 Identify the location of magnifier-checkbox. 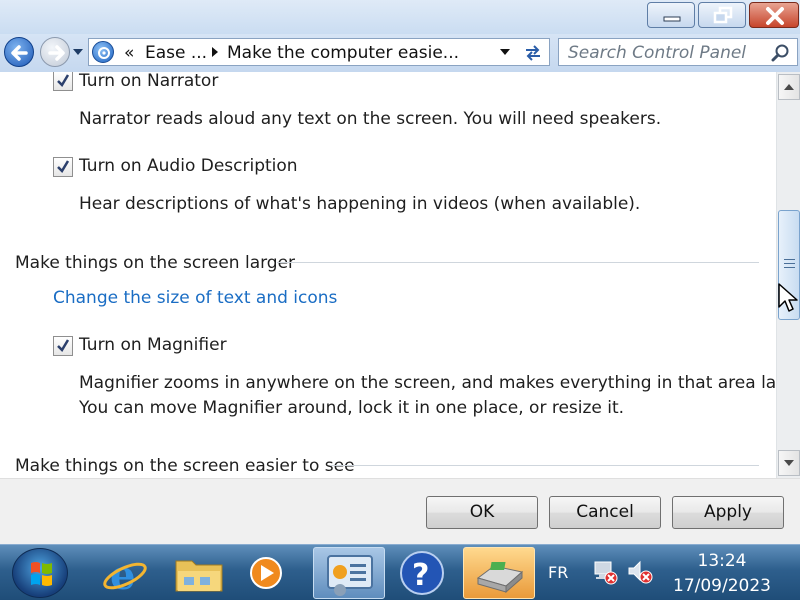
(63, 346).